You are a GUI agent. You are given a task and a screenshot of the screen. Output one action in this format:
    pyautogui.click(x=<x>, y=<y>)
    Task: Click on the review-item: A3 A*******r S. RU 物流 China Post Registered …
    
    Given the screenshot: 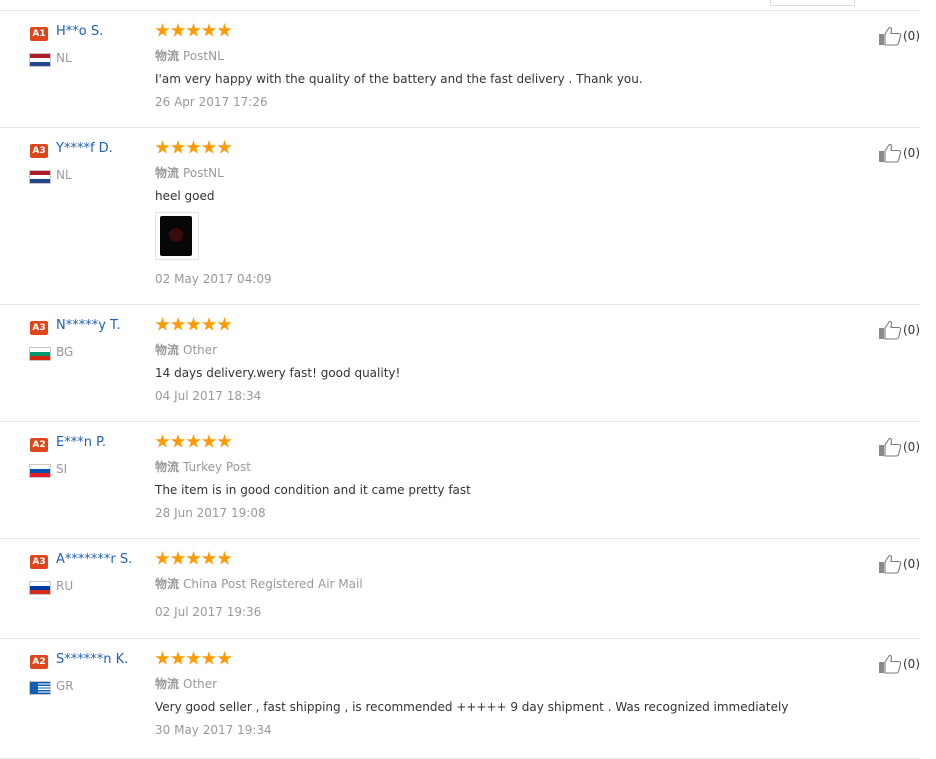 What is the action you would take?
    pyautogui.click(x=460, y=589)
    